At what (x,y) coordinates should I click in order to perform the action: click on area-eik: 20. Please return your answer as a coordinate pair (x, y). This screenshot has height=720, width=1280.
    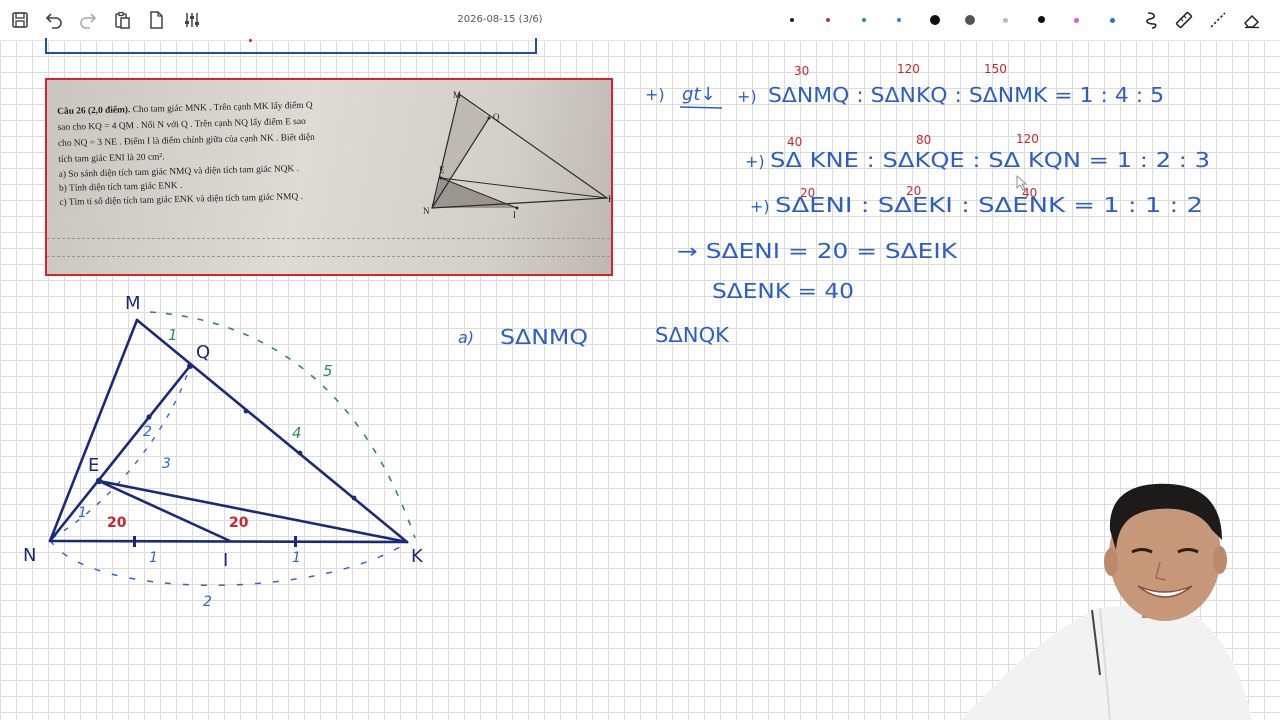
    Looking at the image, I should click on (239, 523).